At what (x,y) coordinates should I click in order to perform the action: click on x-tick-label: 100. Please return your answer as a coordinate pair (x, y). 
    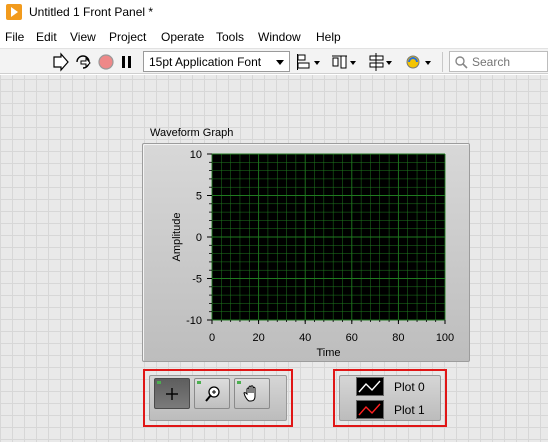
    Looking at the image, I should click on (445, 338).